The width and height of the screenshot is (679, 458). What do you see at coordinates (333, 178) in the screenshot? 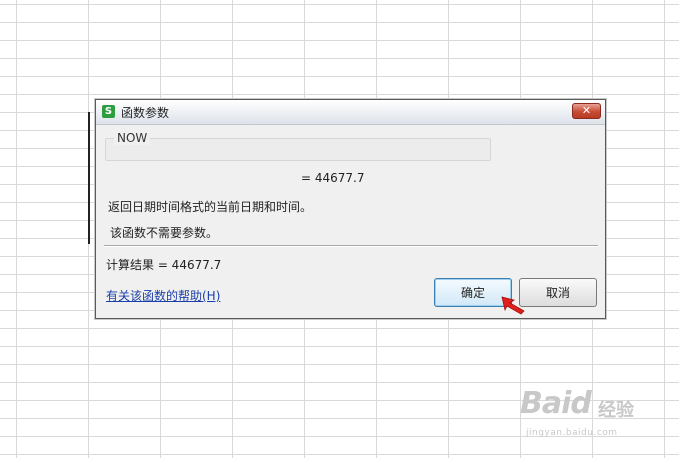
I see `function-value-preview: = 44677.7` at bounding box center [333, 178].